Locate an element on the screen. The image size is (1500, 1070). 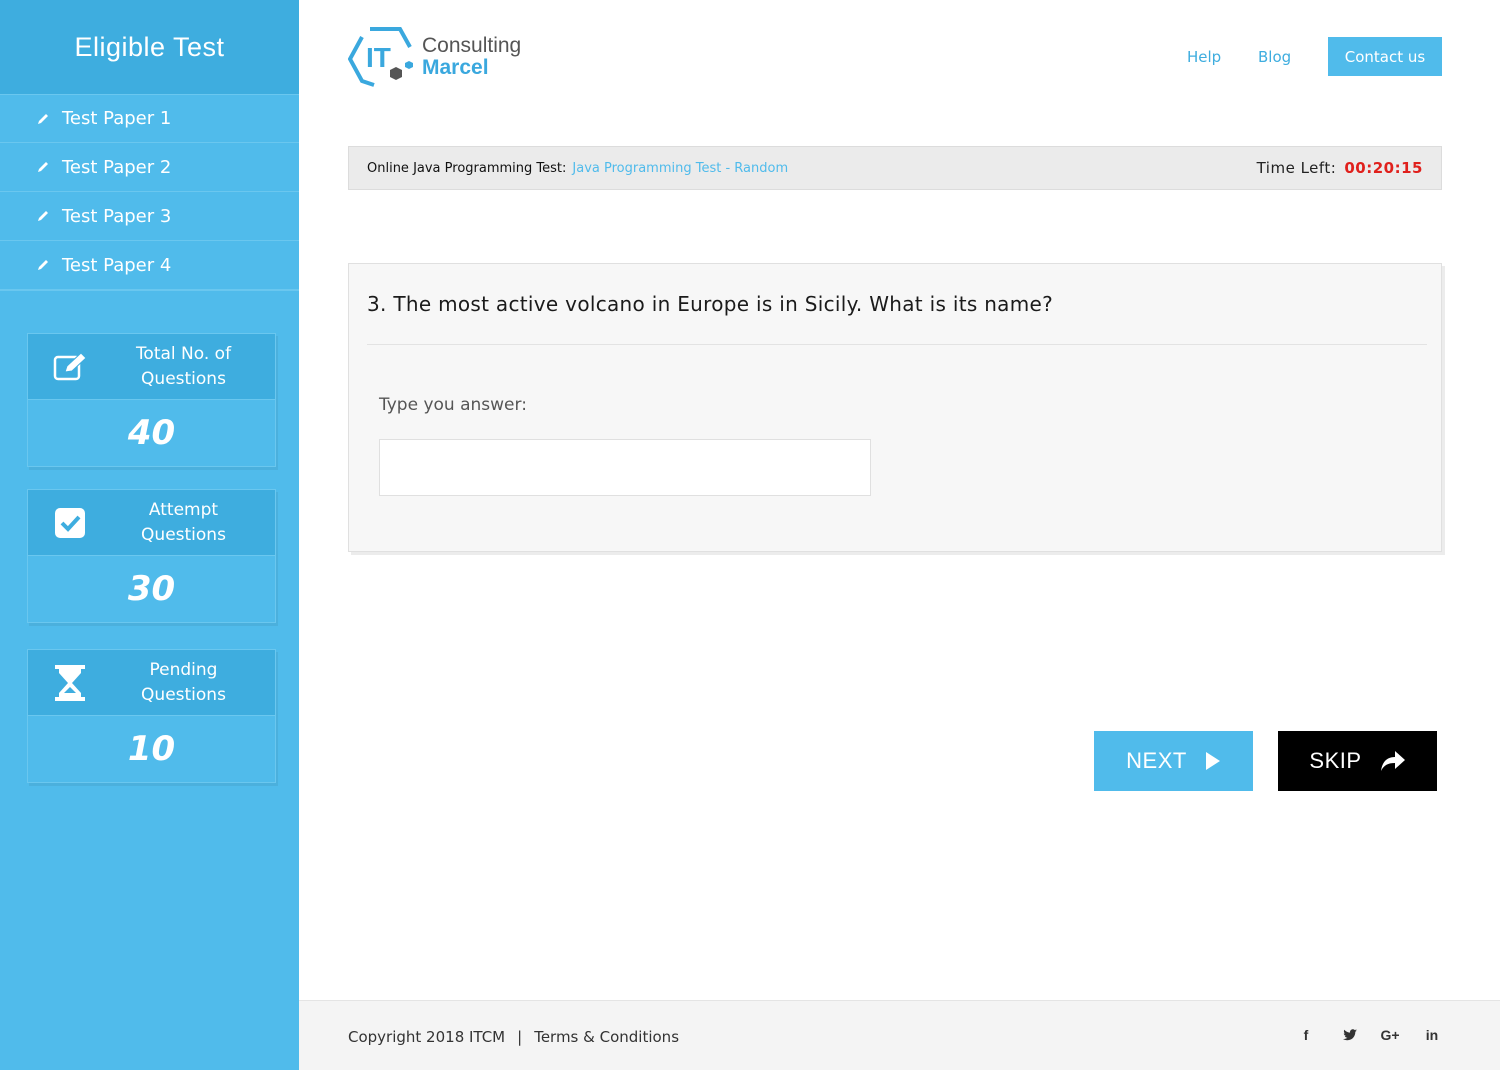
stat-value: 10 is located at coordinates (151, 748).